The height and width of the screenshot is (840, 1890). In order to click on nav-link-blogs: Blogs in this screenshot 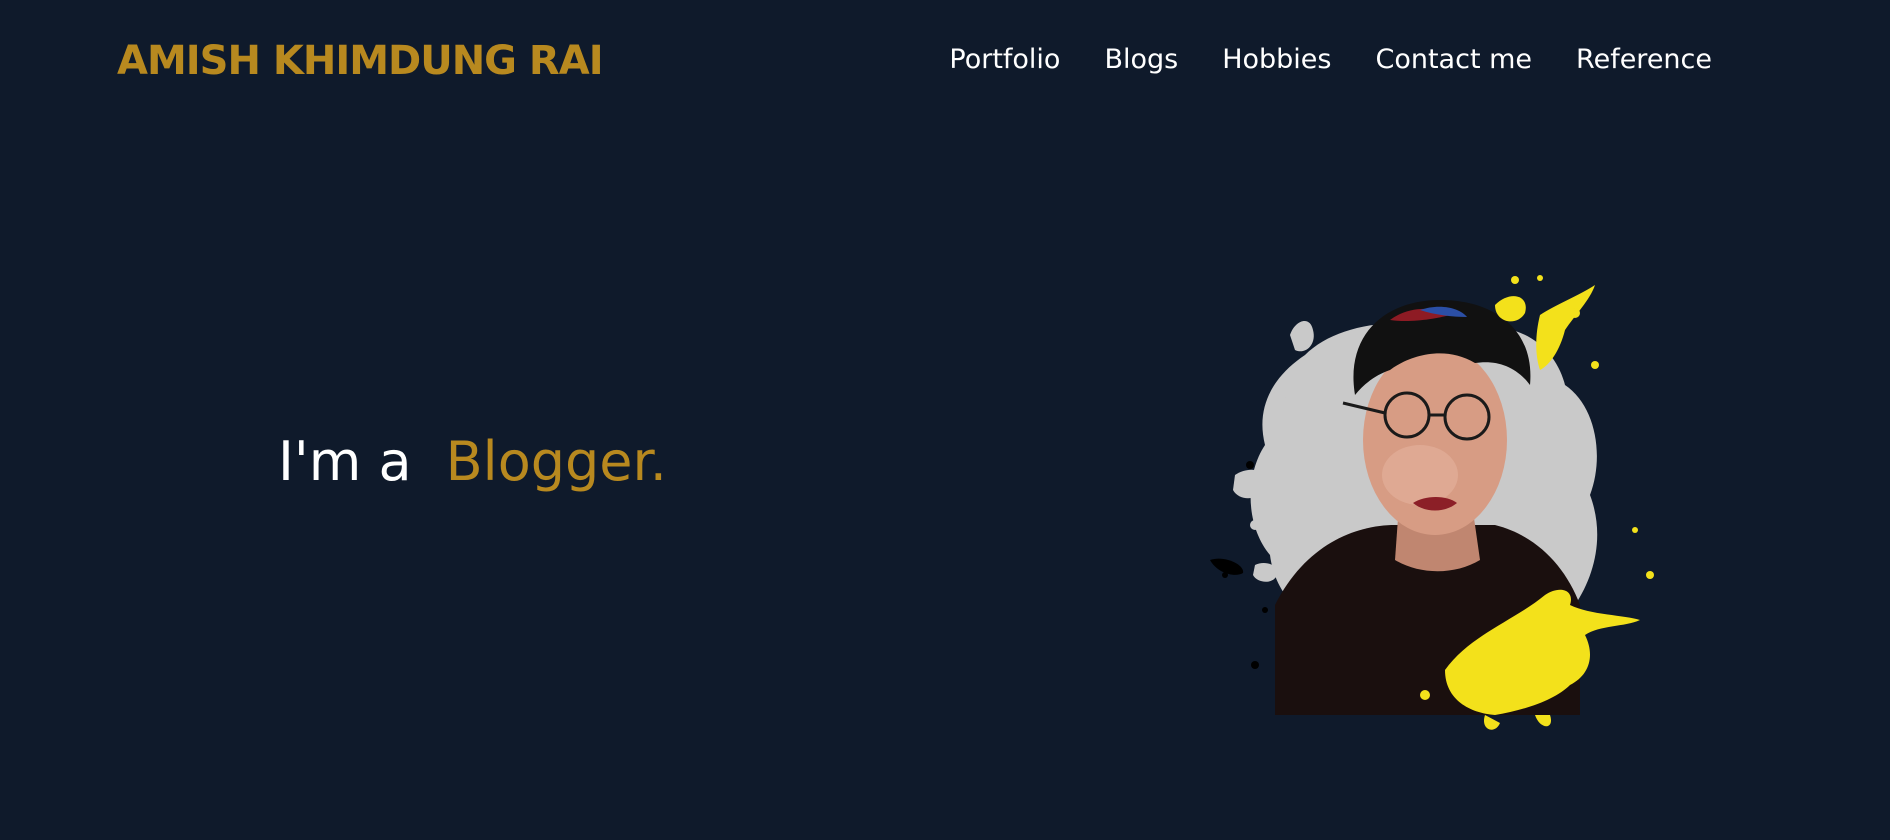, I will do `click(1141, 59)`.